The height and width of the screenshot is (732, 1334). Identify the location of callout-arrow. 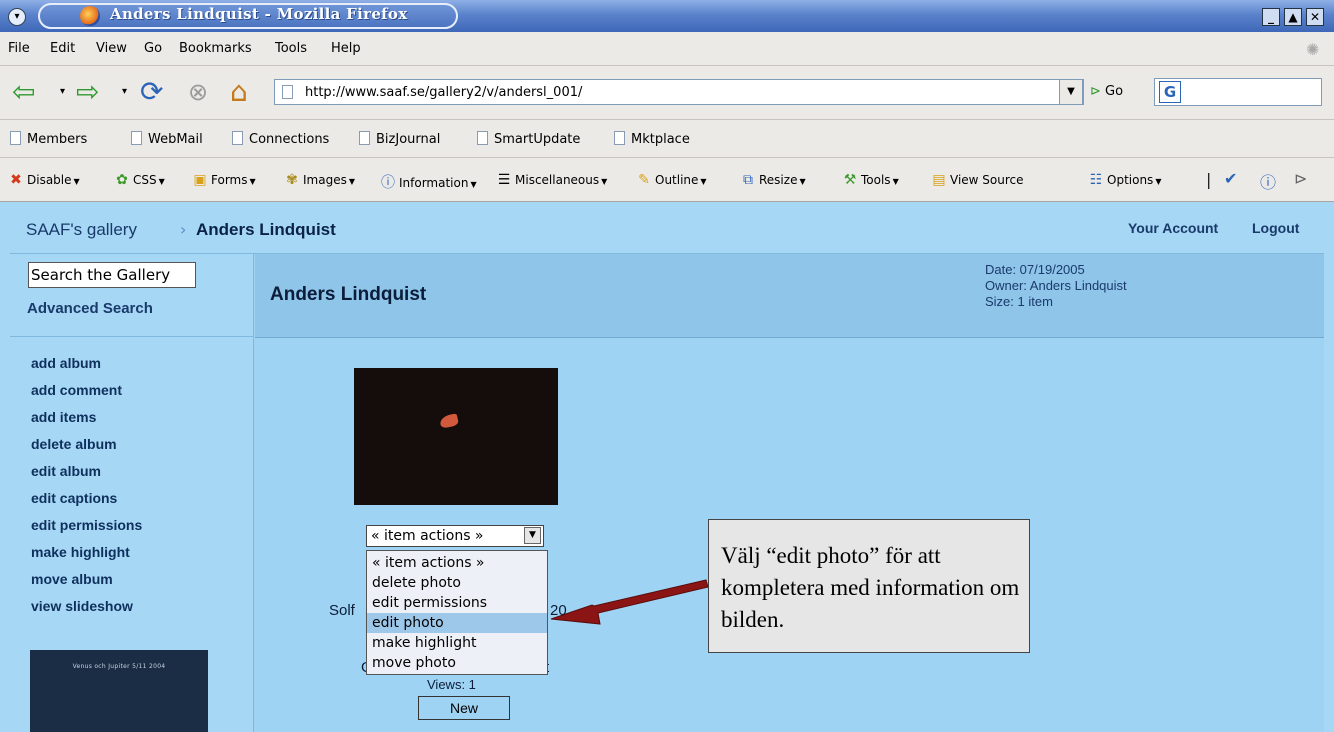
(629, 602).